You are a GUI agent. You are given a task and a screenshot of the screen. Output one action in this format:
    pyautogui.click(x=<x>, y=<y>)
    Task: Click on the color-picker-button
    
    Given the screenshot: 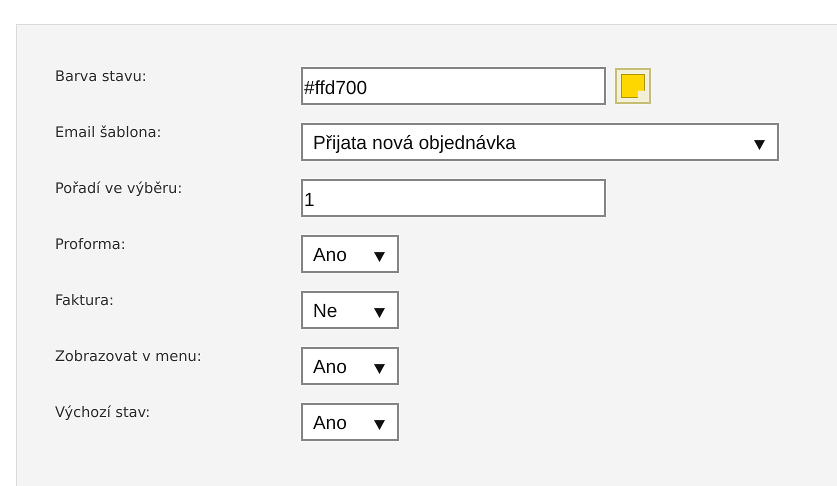 What is the action you would take?
    pyautogui.click(x=633, y=86)
    